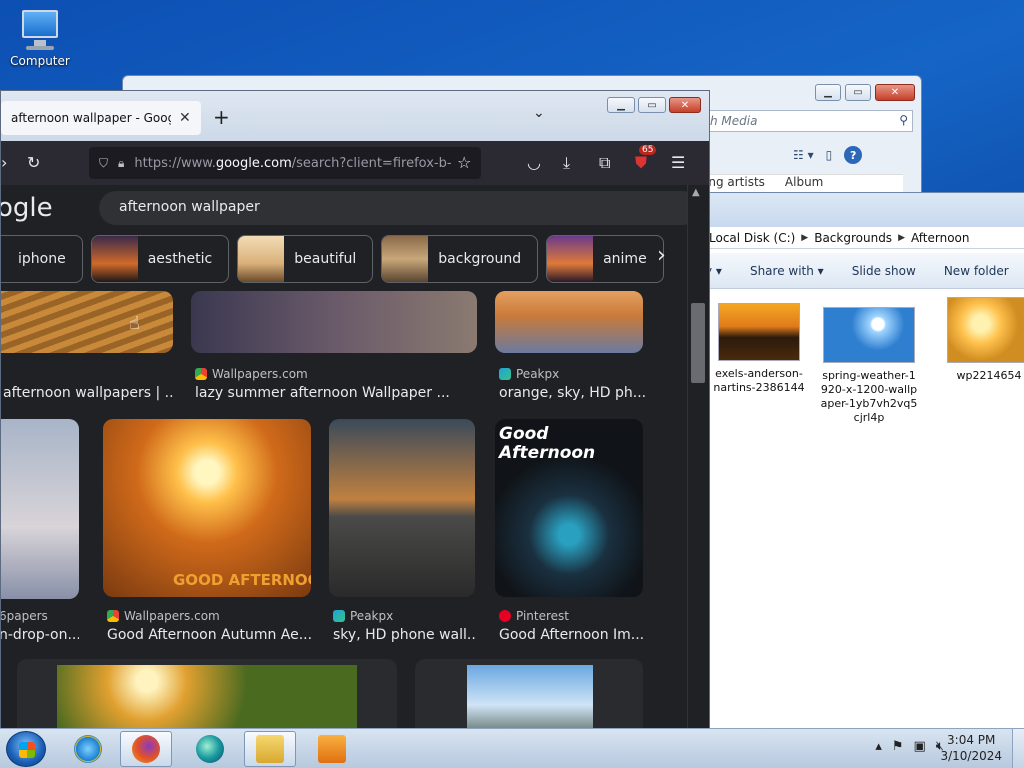 The width and height of the screenshot is (1024, 768). What do you see at coordinates (808, 121) in the screenshot?
I see `search-input: h Media ⚲` at bounding box center [808, 121].